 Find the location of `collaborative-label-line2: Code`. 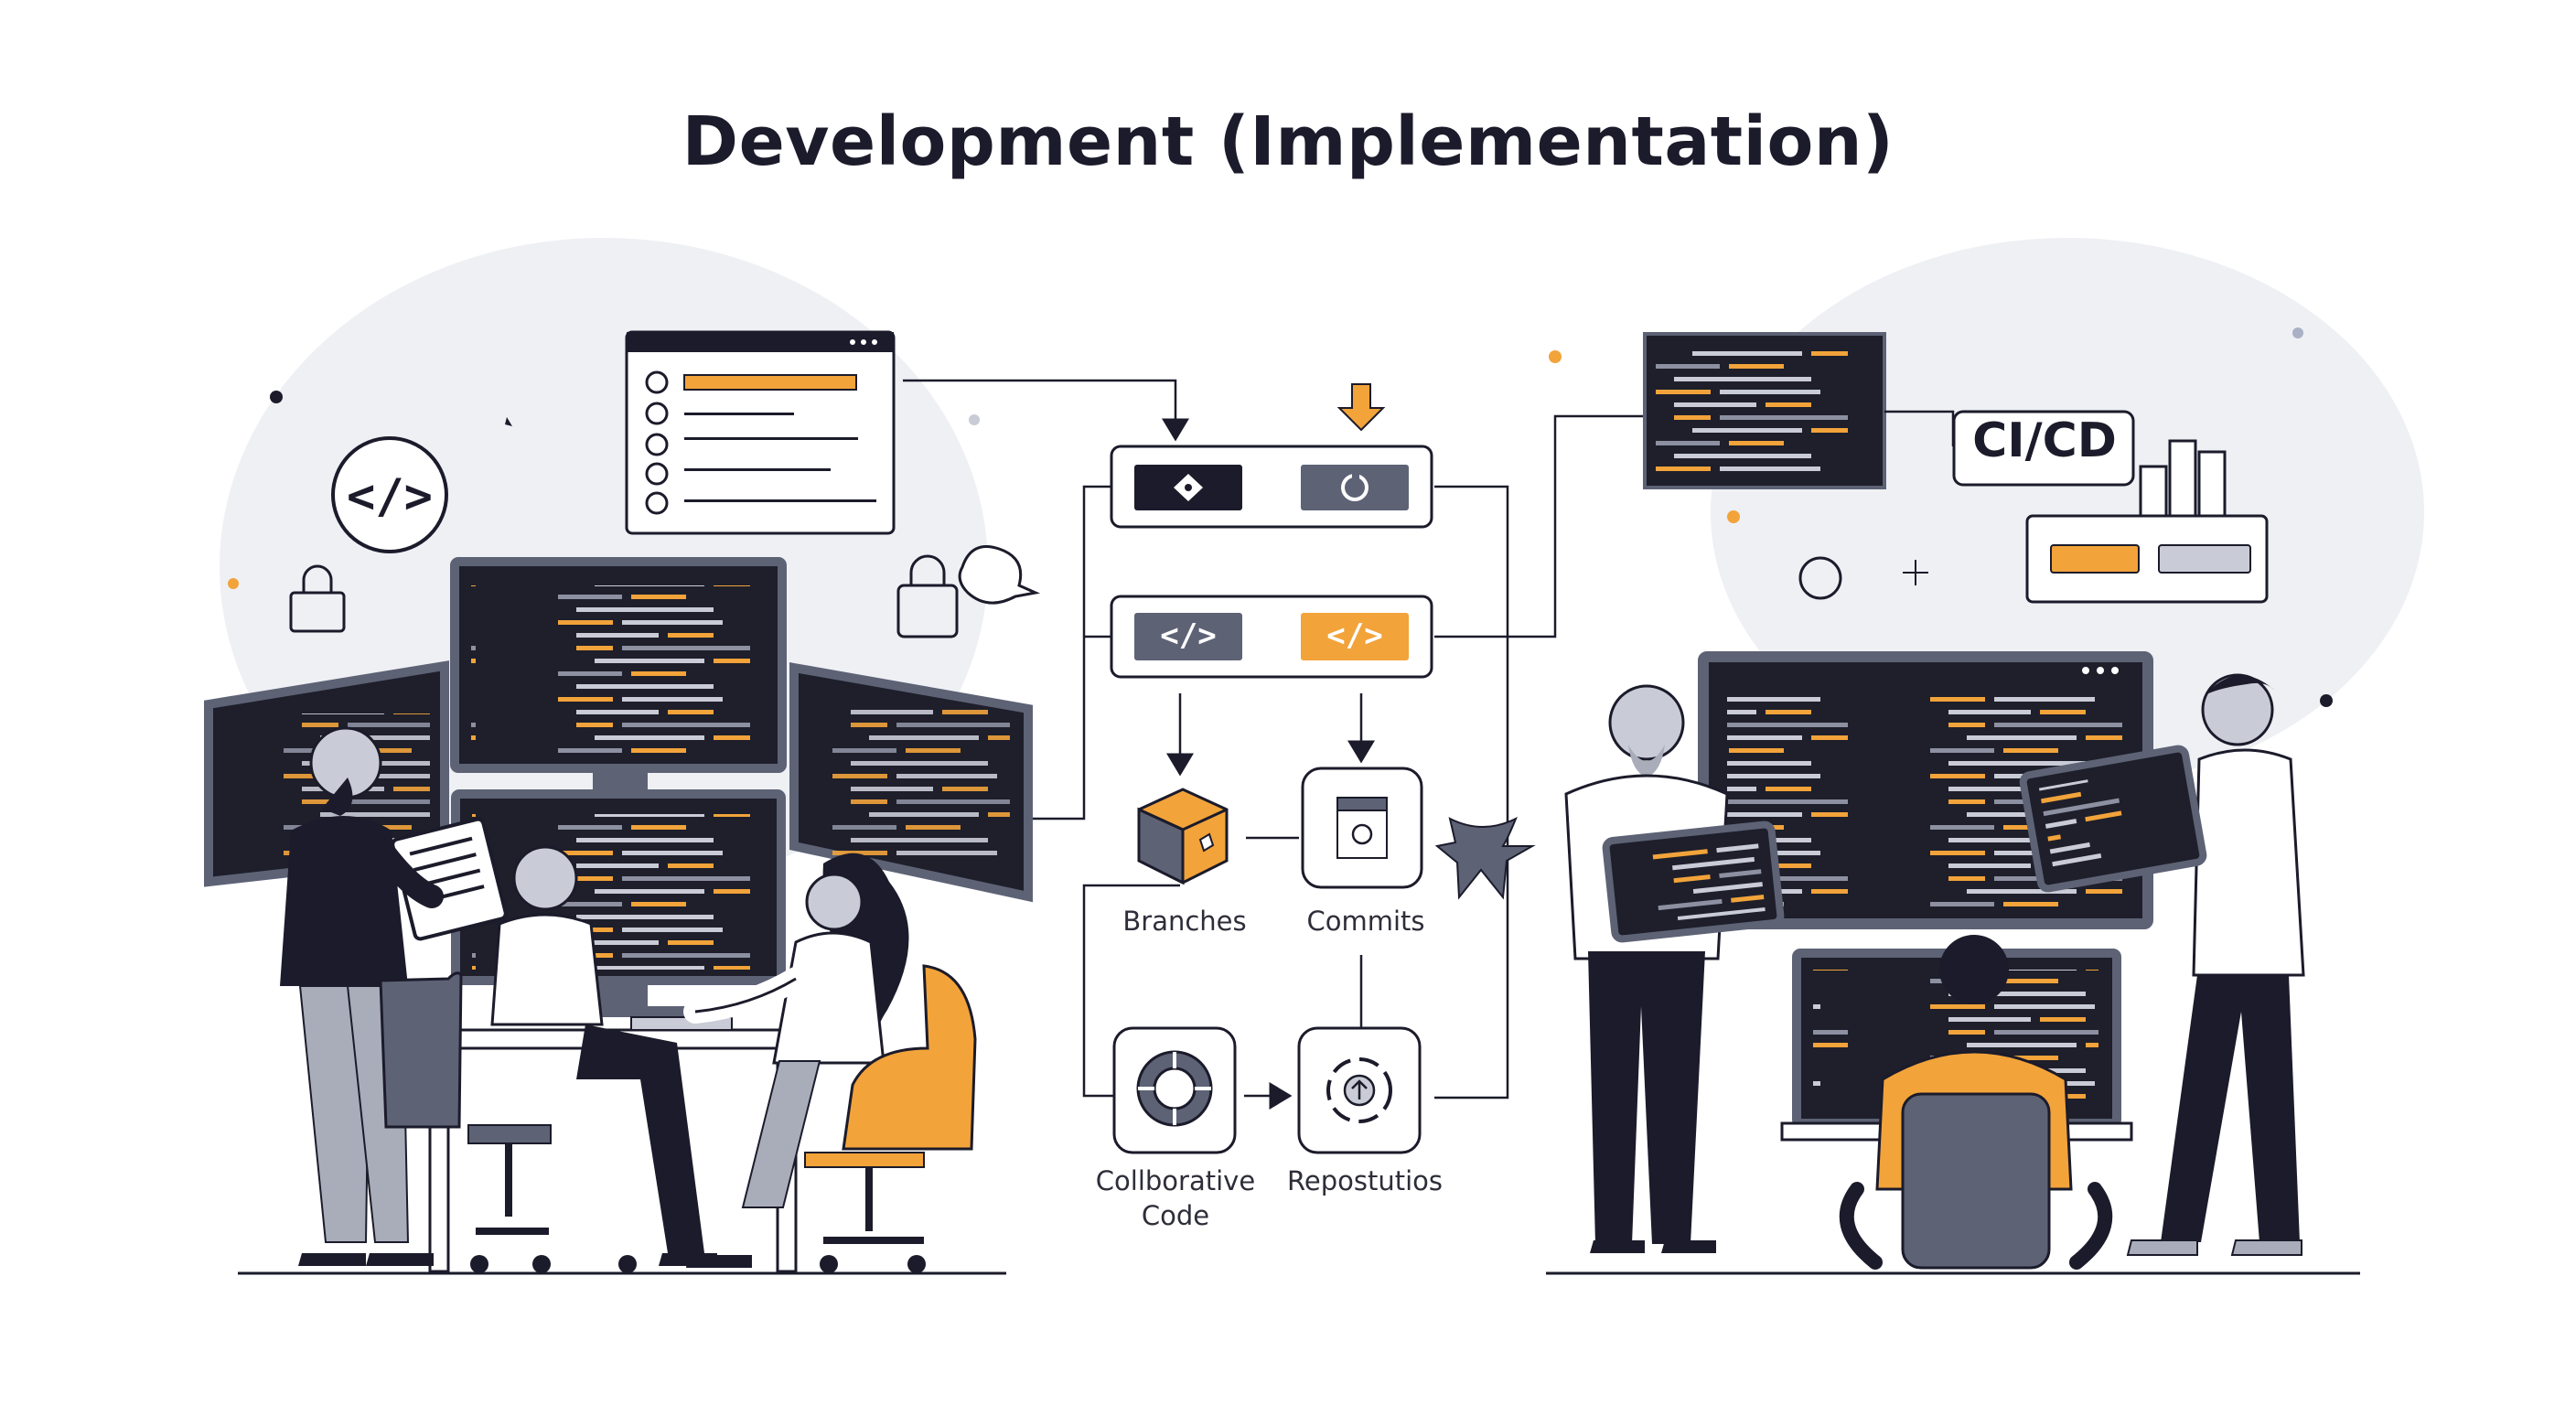

collaborative-label-line2: Code is located at coordinates (1176, 1215).